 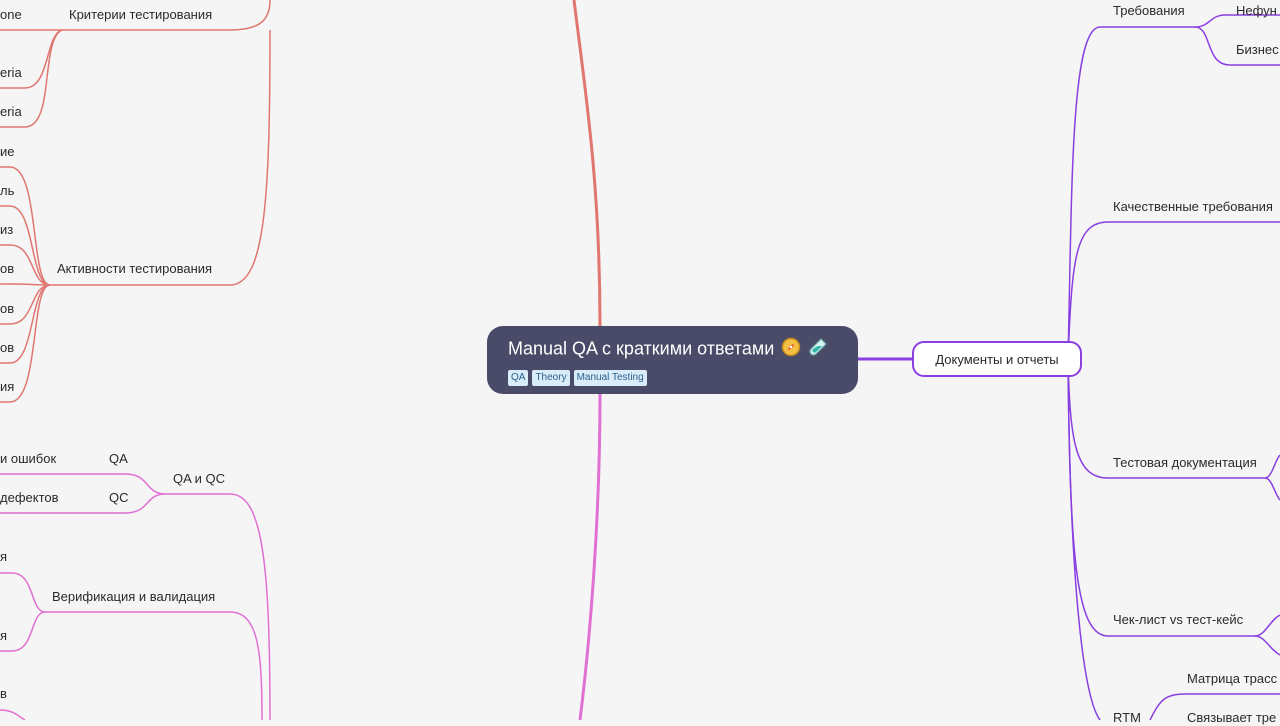 What do you see at coordinates (29, 498) in the screenshot?
I see `node-qc-desc: дефектов` at bounding box center [29, 498].